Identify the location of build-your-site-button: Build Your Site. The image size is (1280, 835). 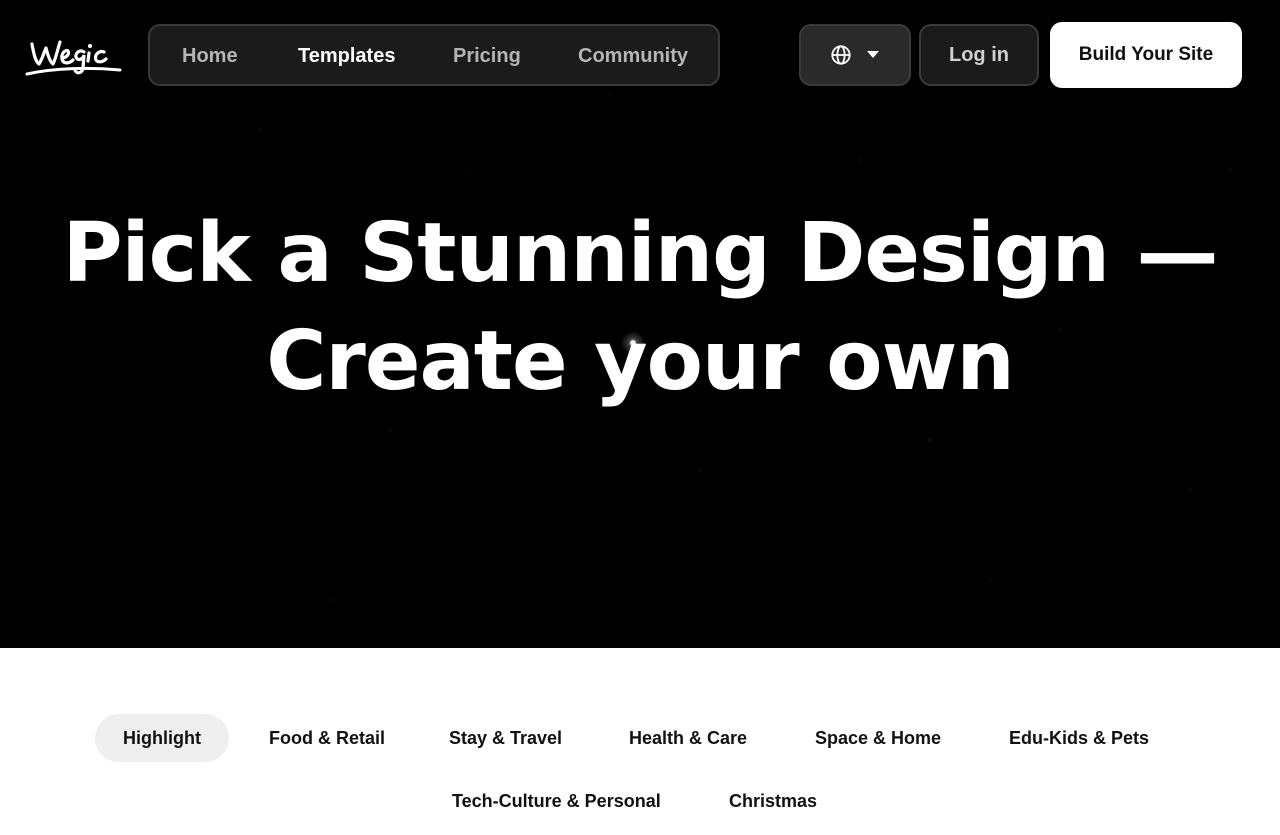
(1146, 55).